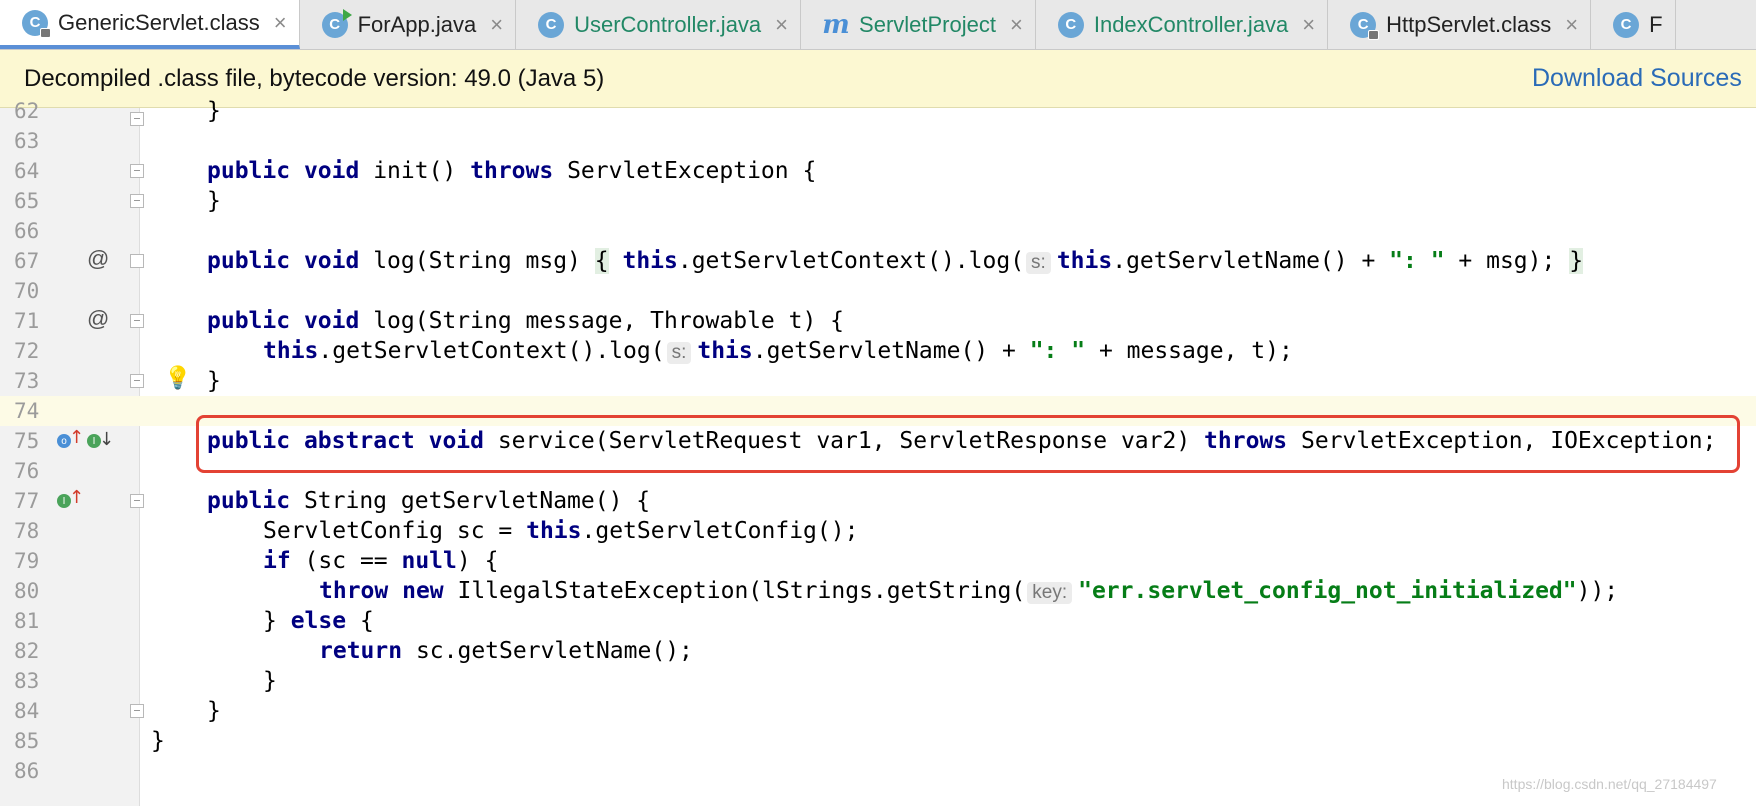 This screenshot has height=806, width=1756. Describe the element at coordinates (106, 439) in the screenshot. I see `arrow-down-icon: ↓` at that location.